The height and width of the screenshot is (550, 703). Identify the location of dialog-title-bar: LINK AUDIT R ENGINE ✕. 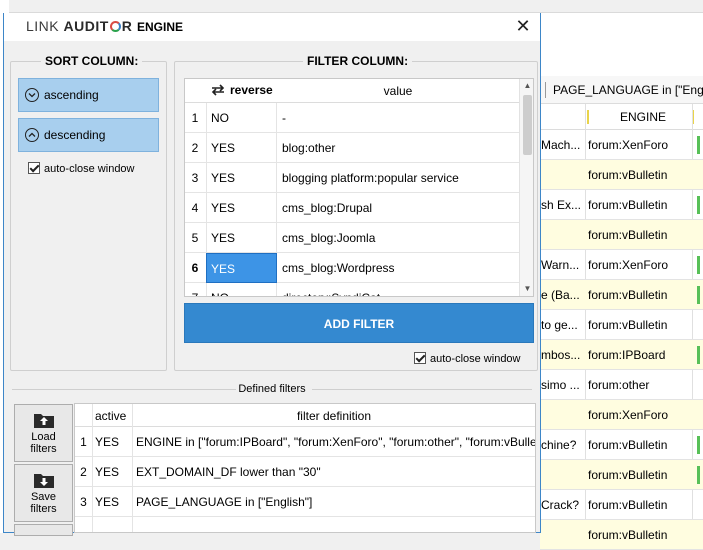
(272, 27).